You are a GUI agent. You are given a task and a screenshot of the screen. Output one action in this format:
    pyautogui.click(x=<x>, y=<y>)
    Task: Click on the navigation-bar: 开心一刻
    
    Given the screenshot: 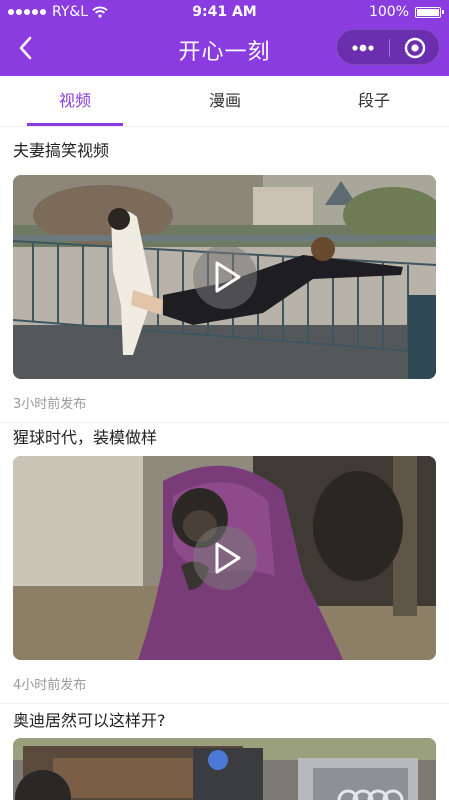 What is the action you would take?
    pyautogui.click(x=224, y=50)
    